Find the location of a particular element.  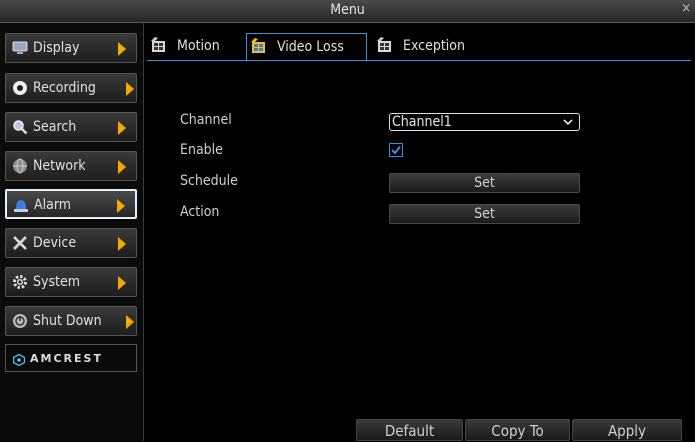

sidebar-item-recording: Recording is located at coordinates (71, 88).